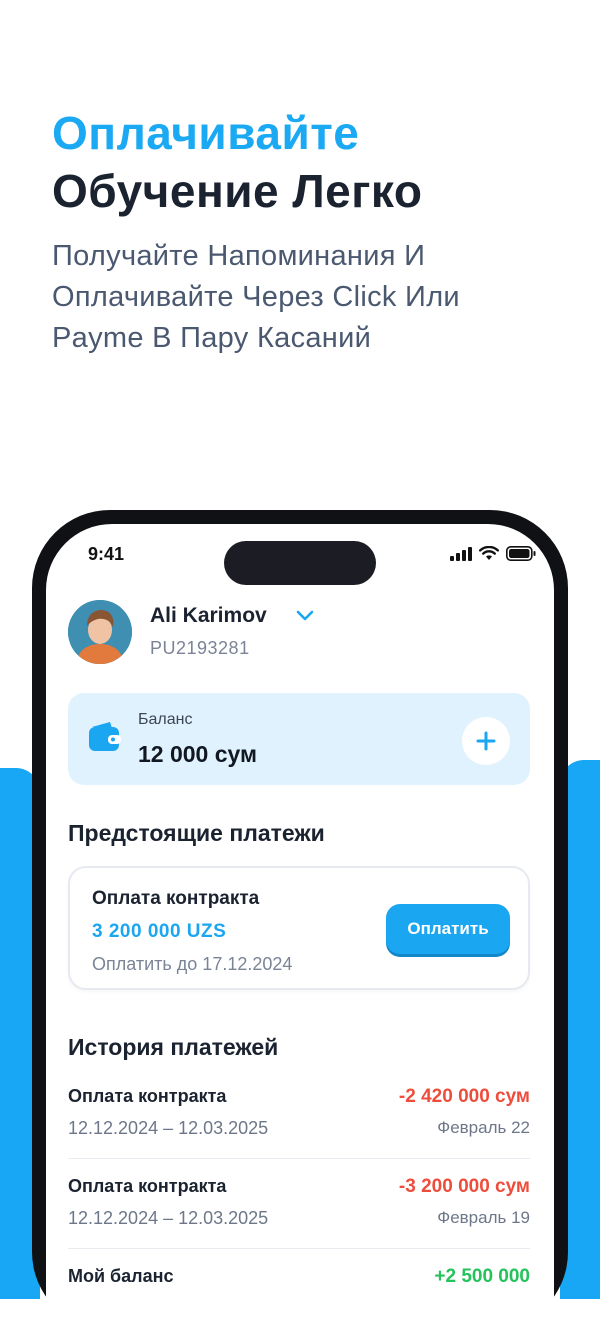 Image resolution: width=600 pixels, height=1330 pixels. Describe the element at coordinates (176, 898) in the screenshot. I see `upcoming-payment-title: Оплата контракта` at that location.